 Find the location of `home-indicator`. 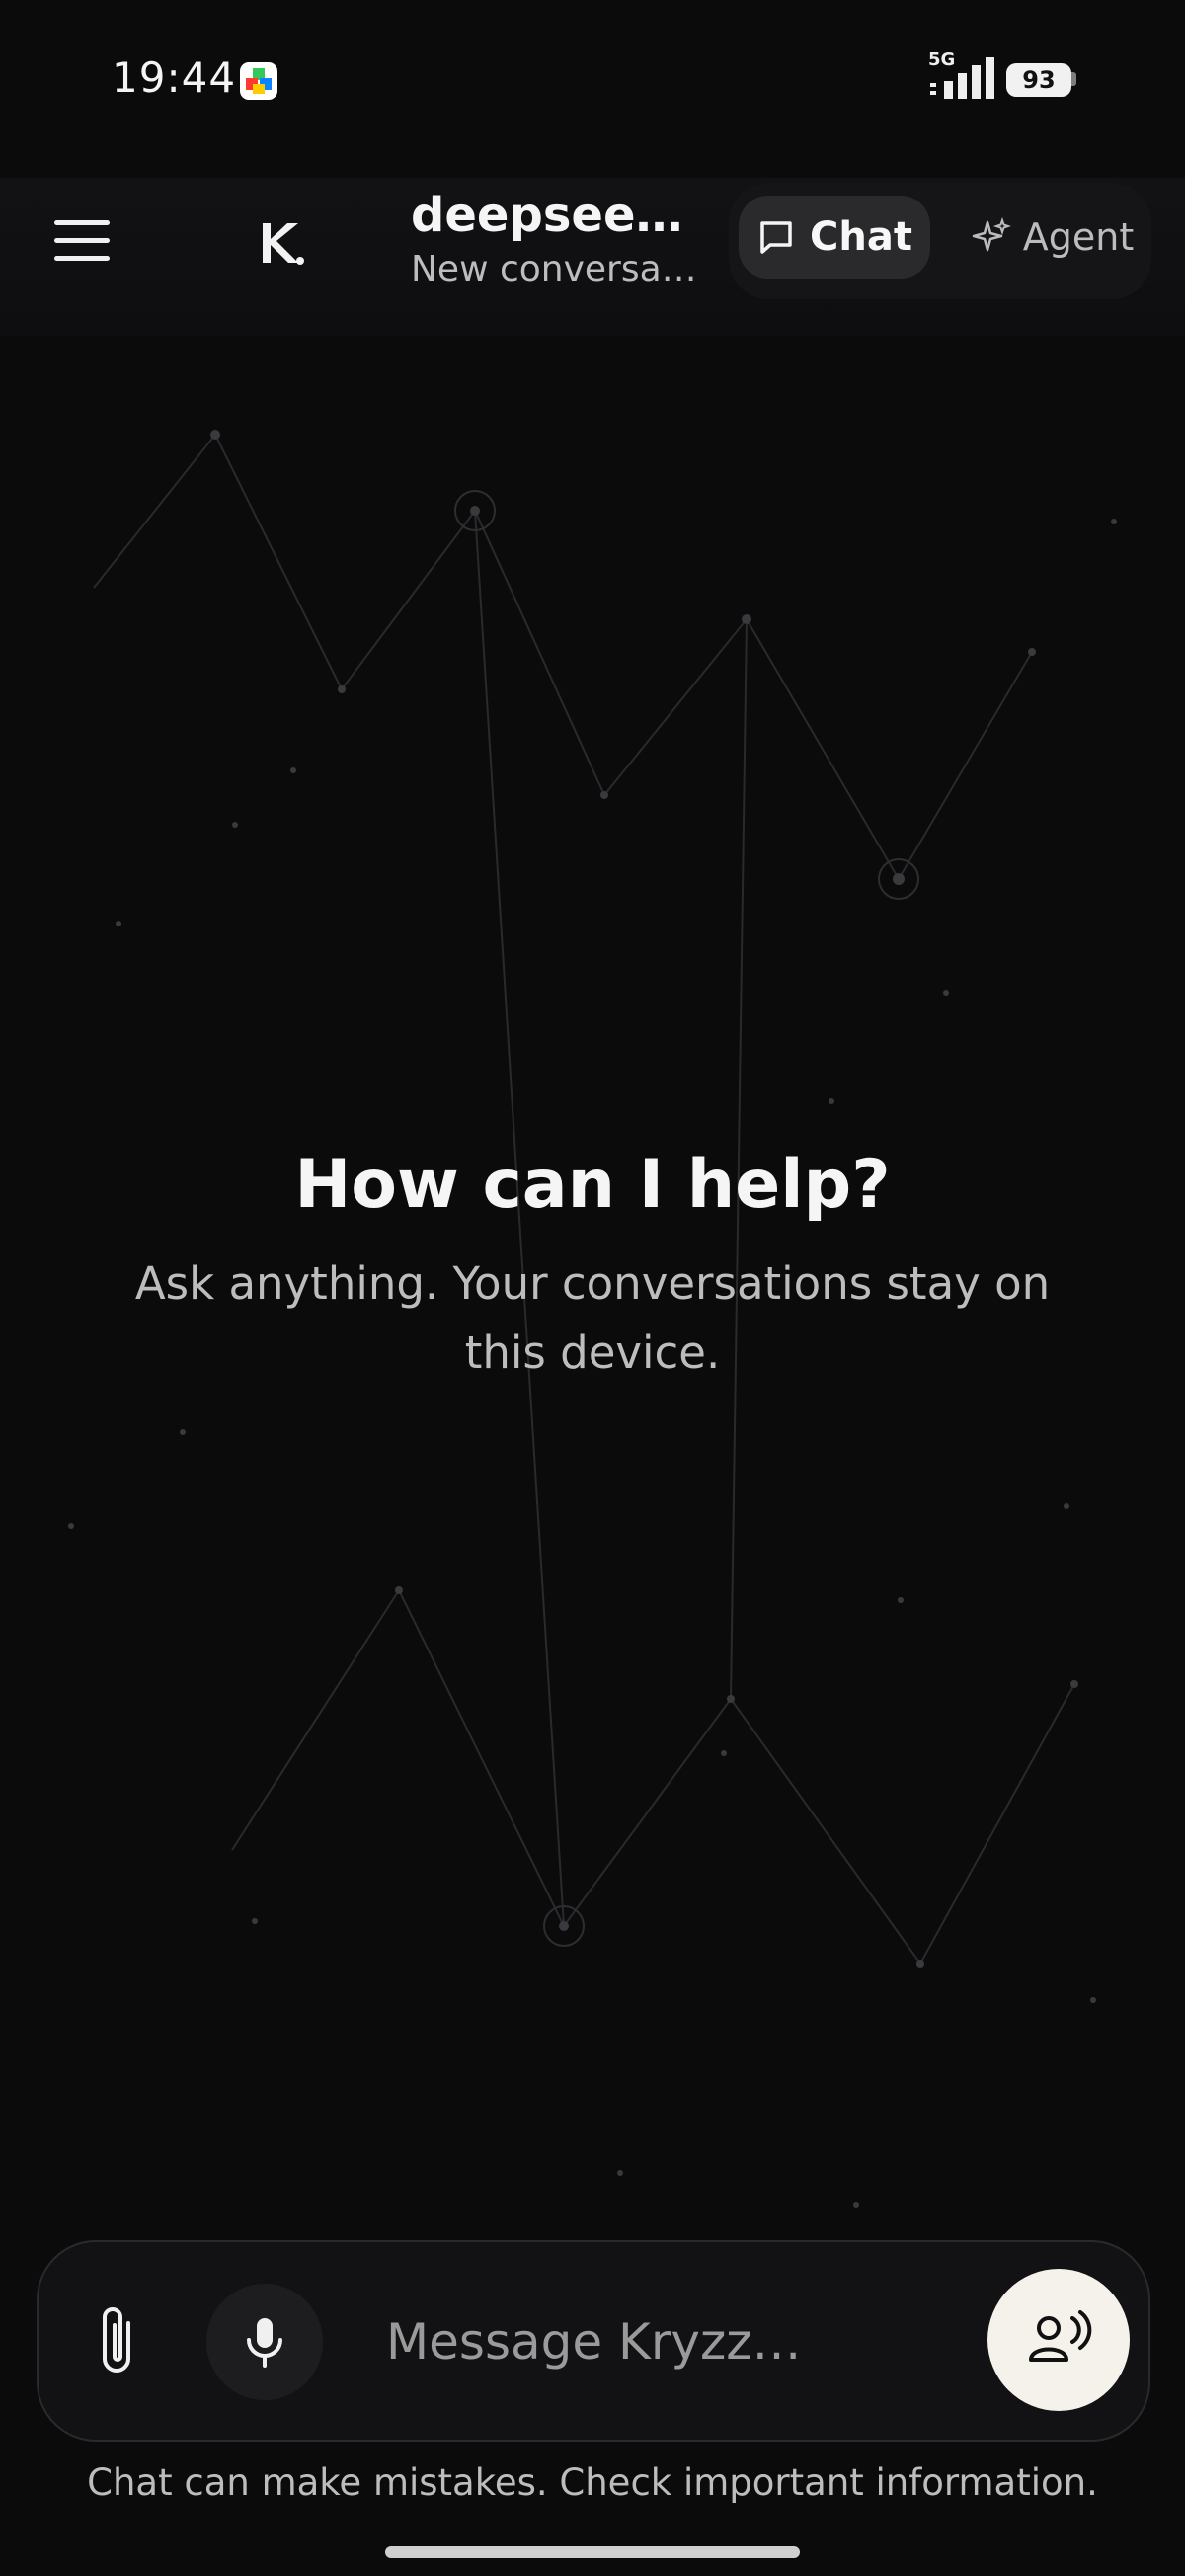

home-indicator is located at coordinates (592, 2552).